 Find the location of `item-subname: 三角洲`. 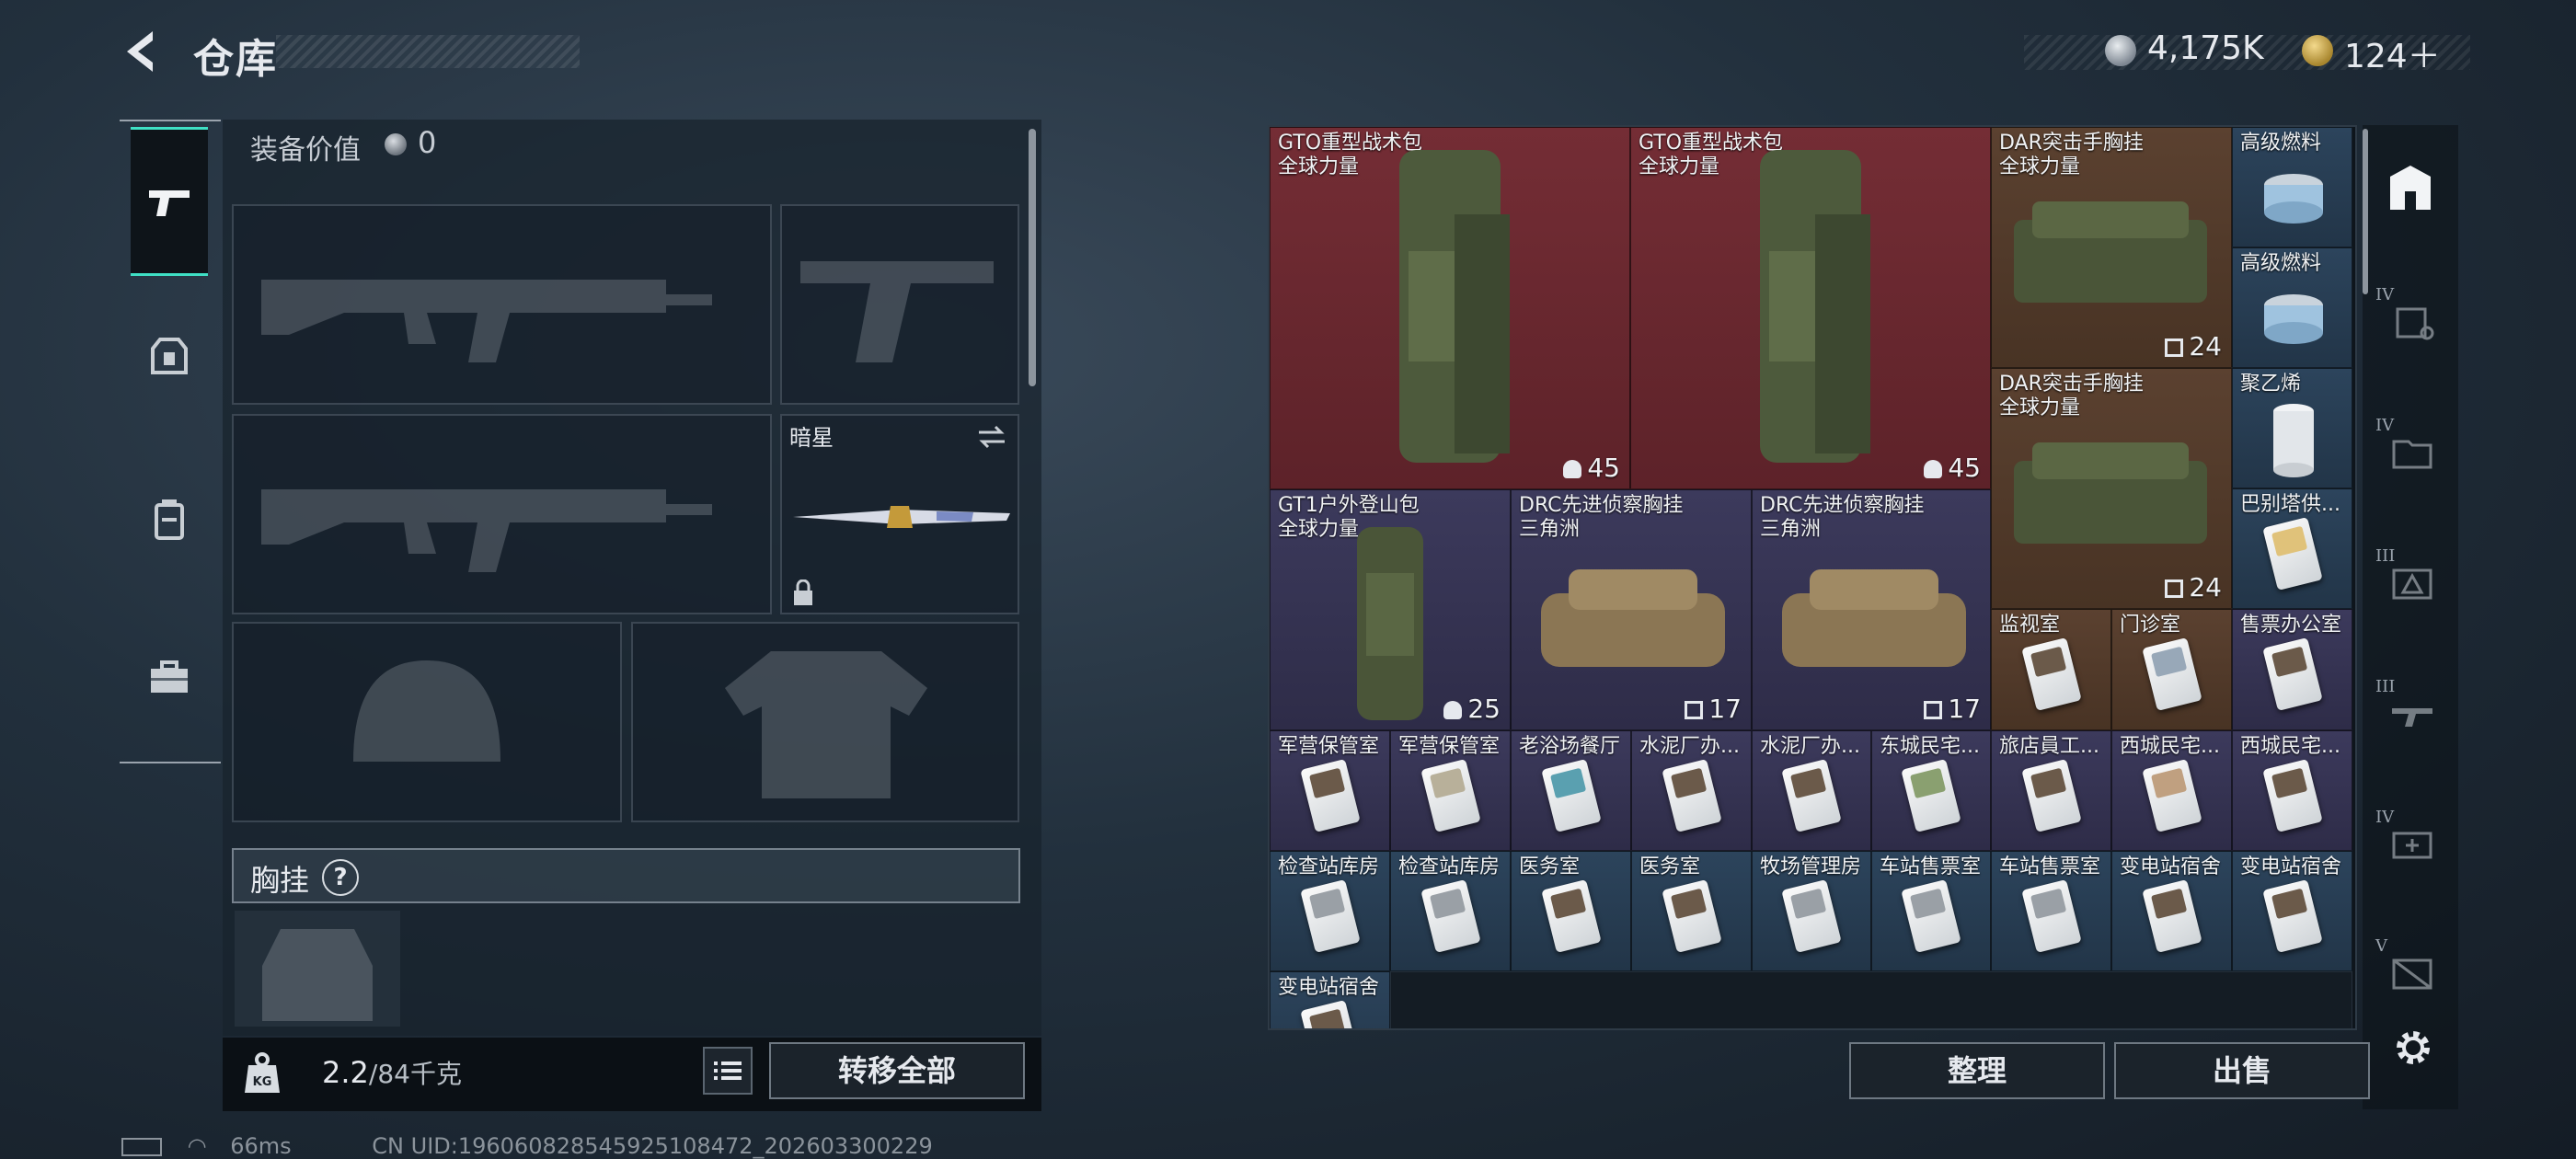

item-subname: 三角洲 is located at coordinates (1791, 529).